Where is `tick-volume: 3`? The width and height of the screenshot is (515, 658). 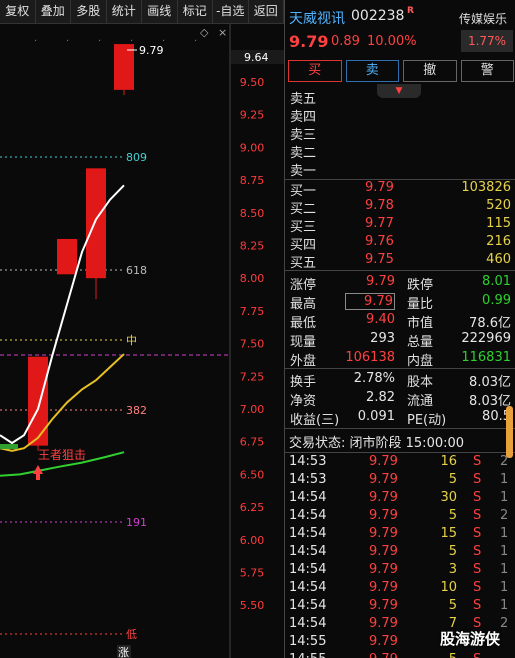 tick-volume: 3 is located at coordinates (452, 569).